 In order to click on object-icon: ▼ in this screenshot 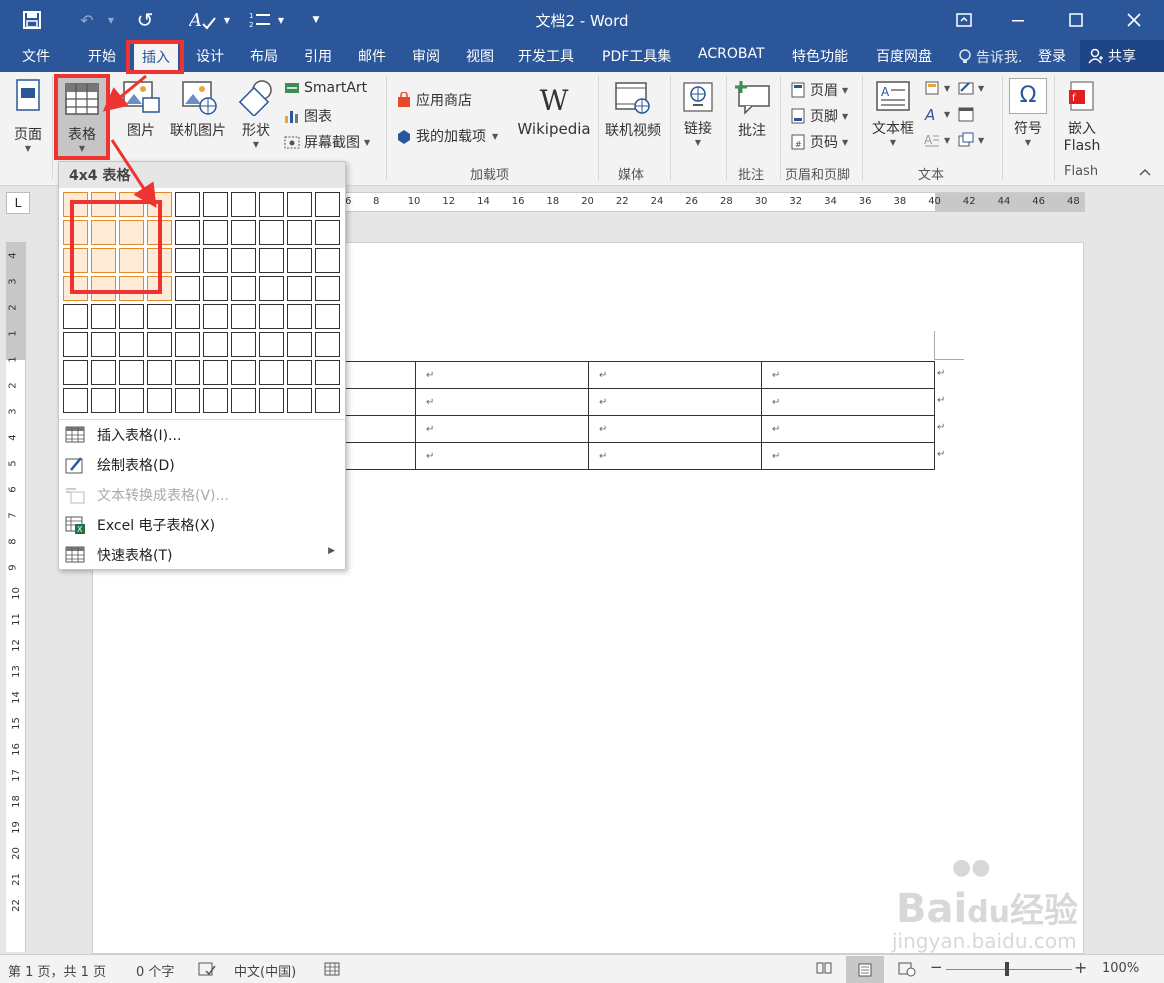, I will do `click(971, 140)`.